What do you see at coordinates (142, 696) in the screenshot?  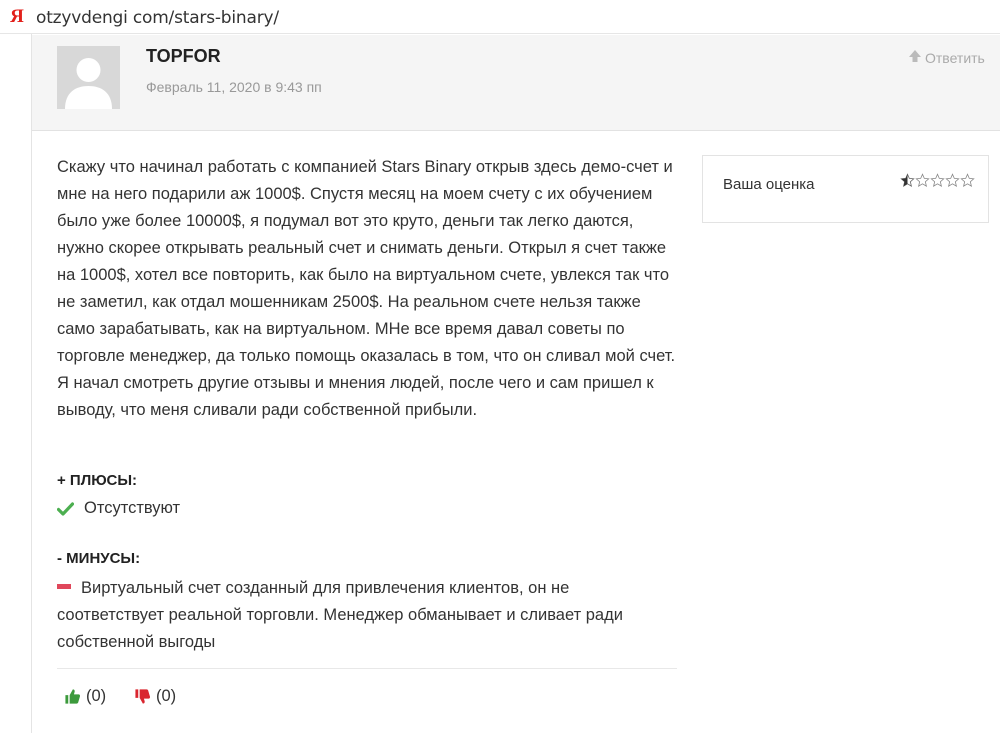 I see `thumbs-down-icon` at bounding box center [142, 696].